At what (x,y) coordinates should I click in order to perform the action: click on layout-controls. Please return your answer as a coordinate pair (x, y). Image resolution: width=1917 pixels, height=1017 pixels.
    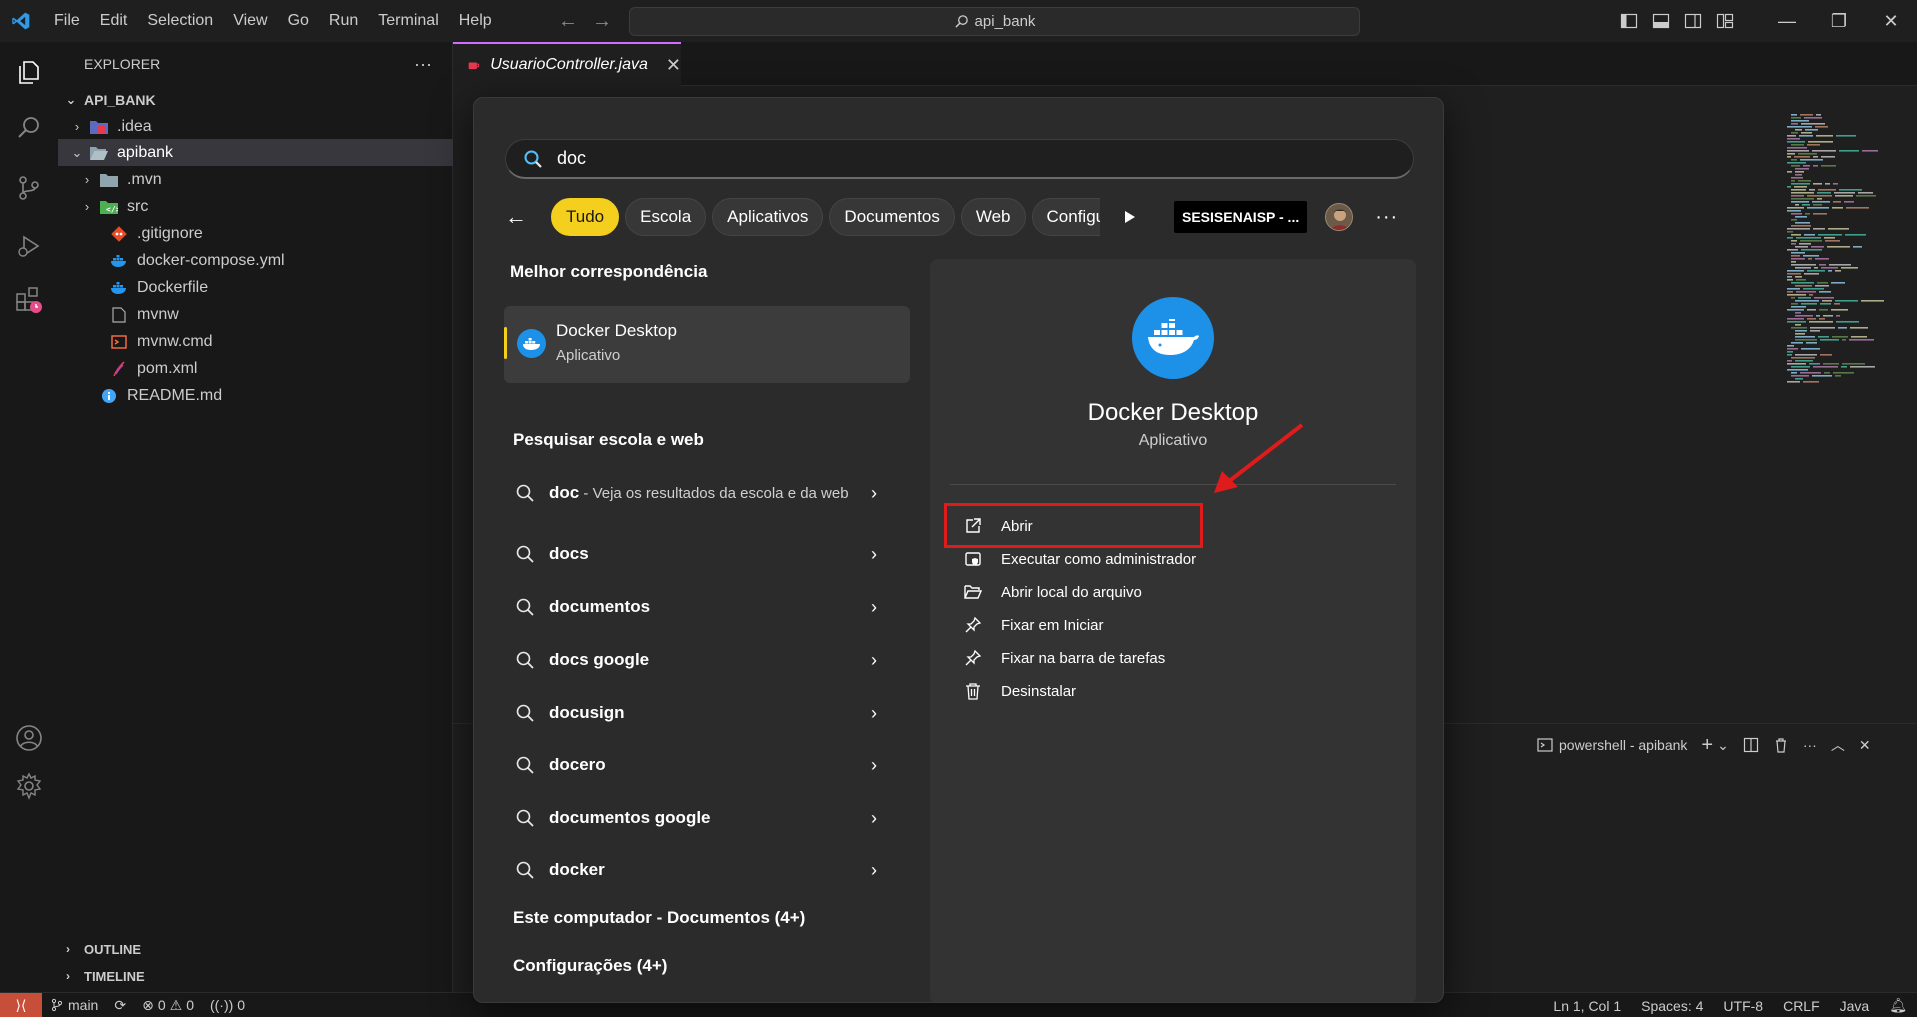
    Looking at the image, I should click on (1677, 21).